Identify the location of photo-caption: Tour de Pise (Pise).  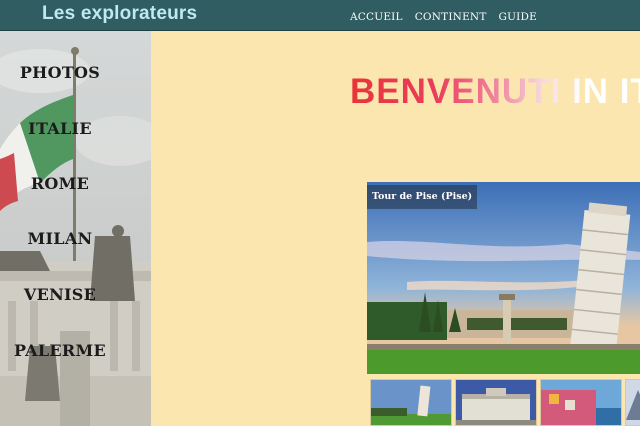
(422, 197).